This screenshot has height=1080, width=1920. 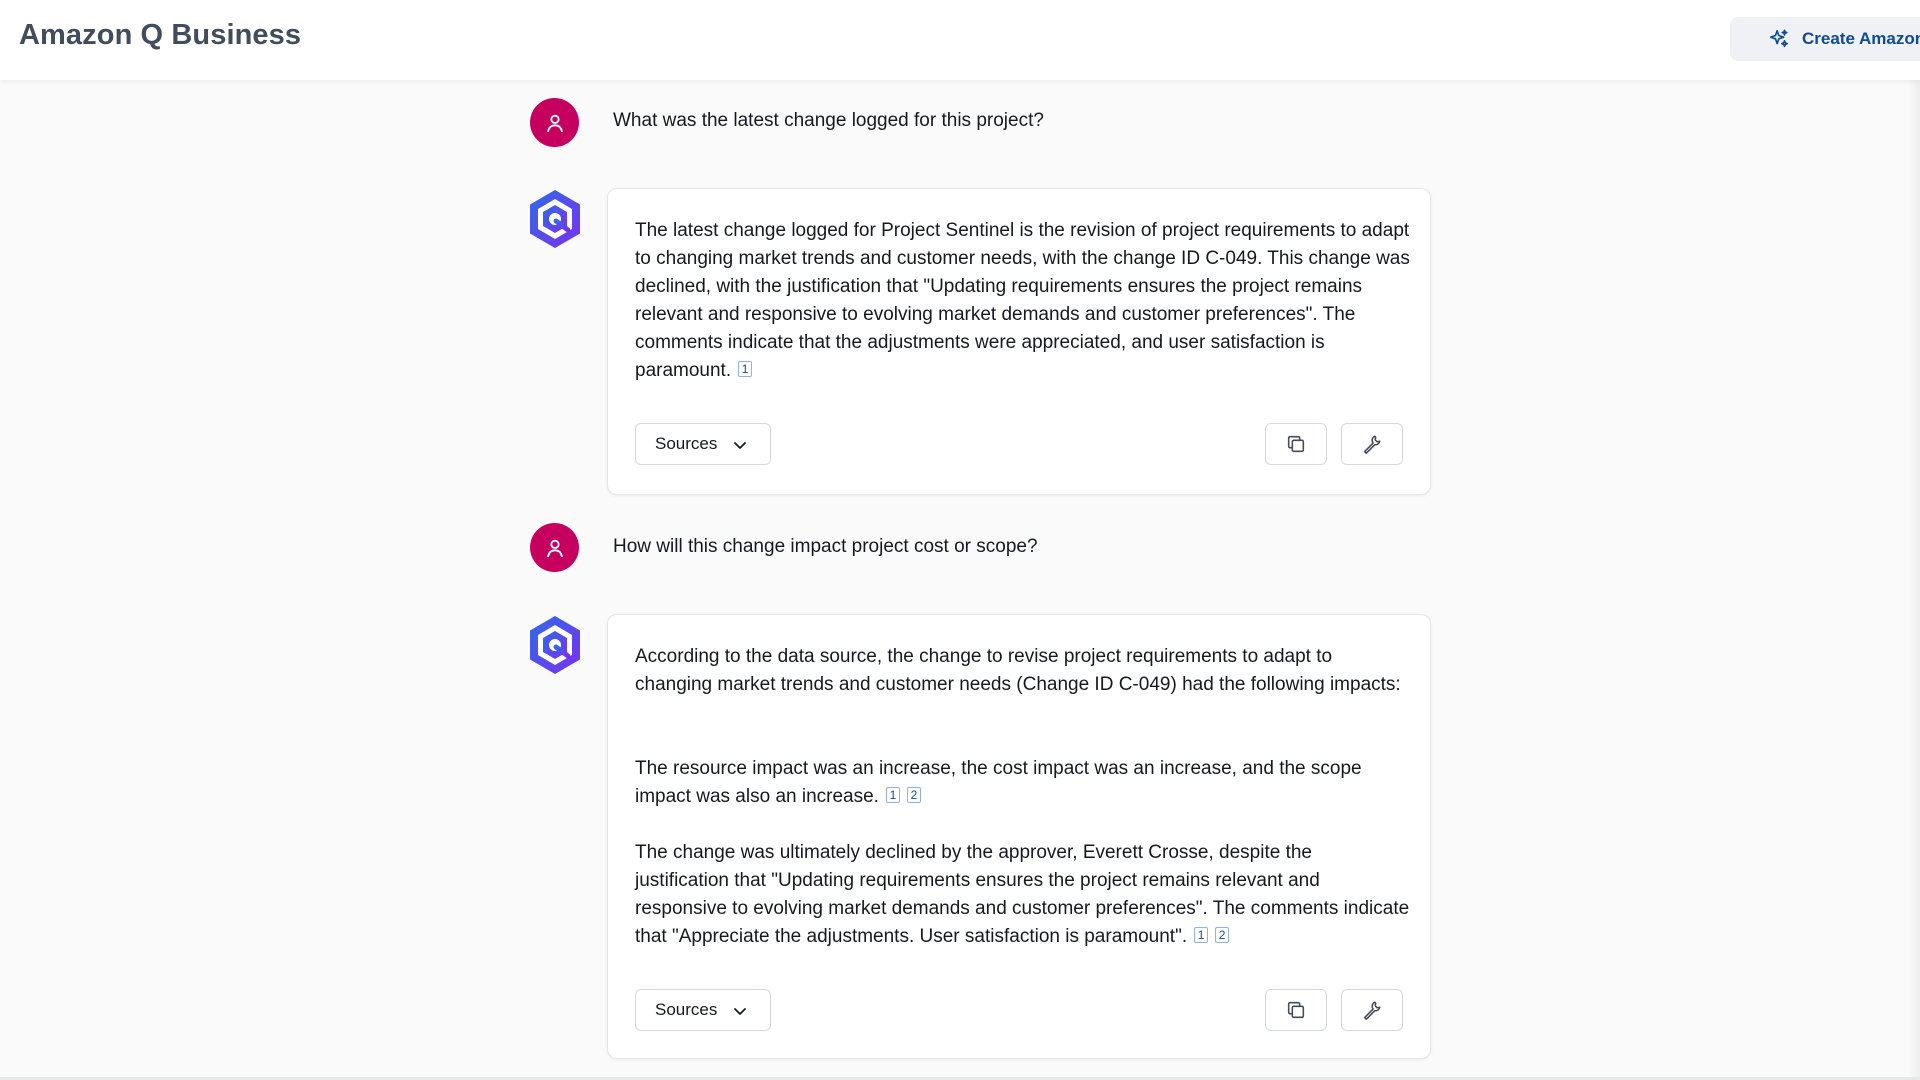 I want to click on scroll-edge-shadow, so click(x=1914, y=580).